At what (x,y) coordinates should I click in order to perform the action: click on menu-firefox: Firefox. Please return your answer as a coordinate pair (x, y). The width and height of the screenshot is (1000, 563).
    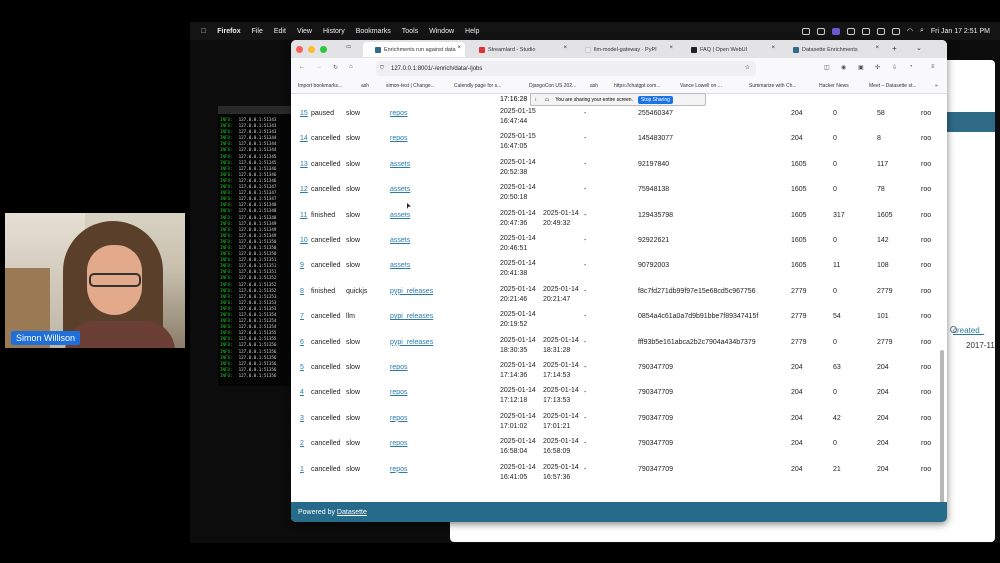
    Looking at the image, I should click on (228, 31).